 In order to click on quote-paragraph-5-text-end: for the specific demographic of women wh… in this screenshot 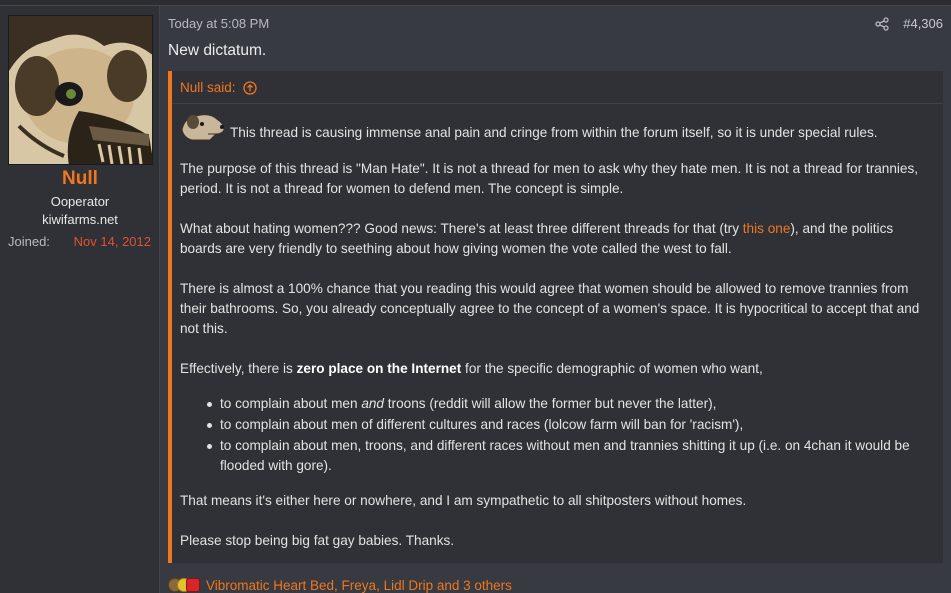, I will do `click(612, 368)`.